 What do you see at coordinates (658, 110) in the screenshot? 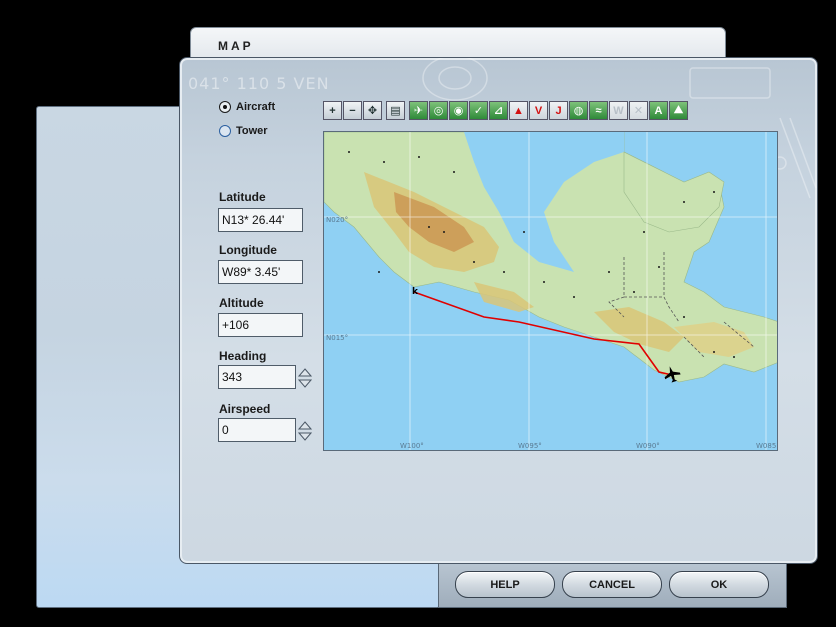
I see `text-labels-icon: A` at bounding box center [658, 110].